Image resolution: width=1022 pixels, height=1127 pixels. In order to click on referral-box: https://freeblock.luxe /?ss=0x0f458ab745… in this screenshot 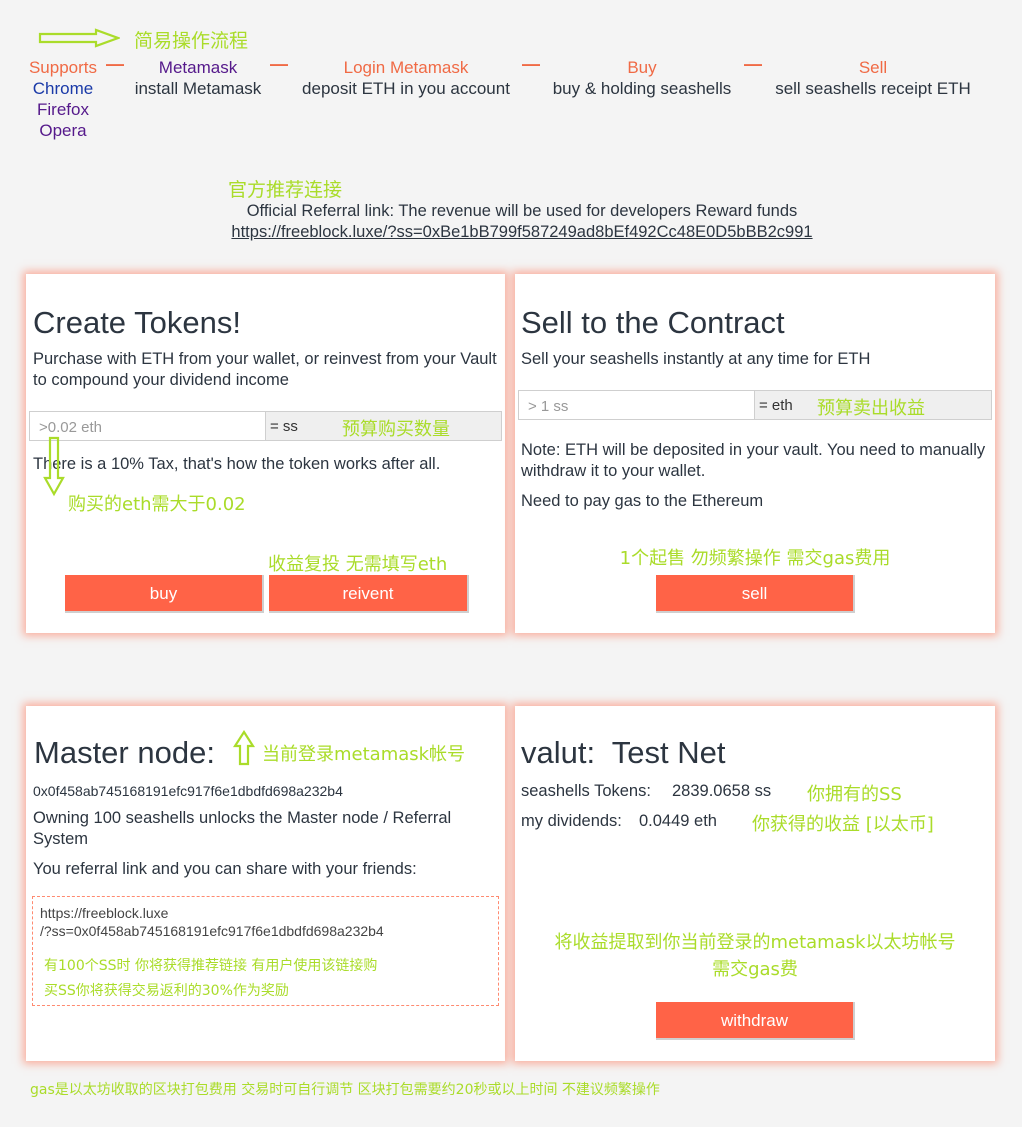, I will do `click(265, 951)`.